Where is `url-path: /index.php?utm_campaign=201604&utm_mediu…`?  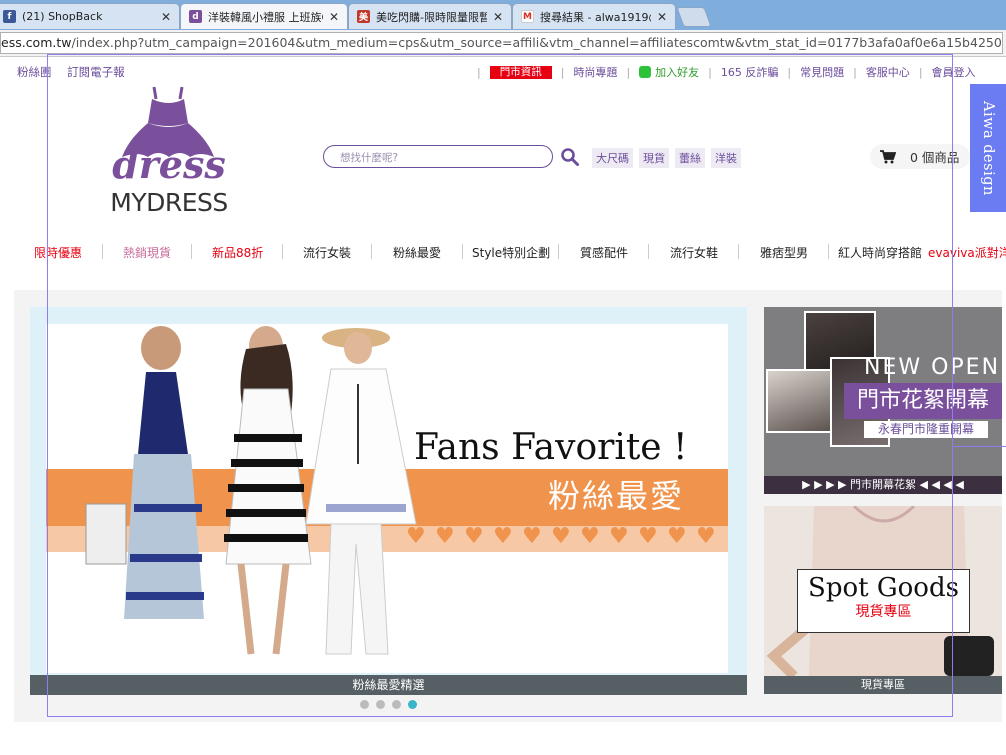
url-path: /index.php?utm_campaign=201604&utm_mediu… is located at coordinates (537, 42).